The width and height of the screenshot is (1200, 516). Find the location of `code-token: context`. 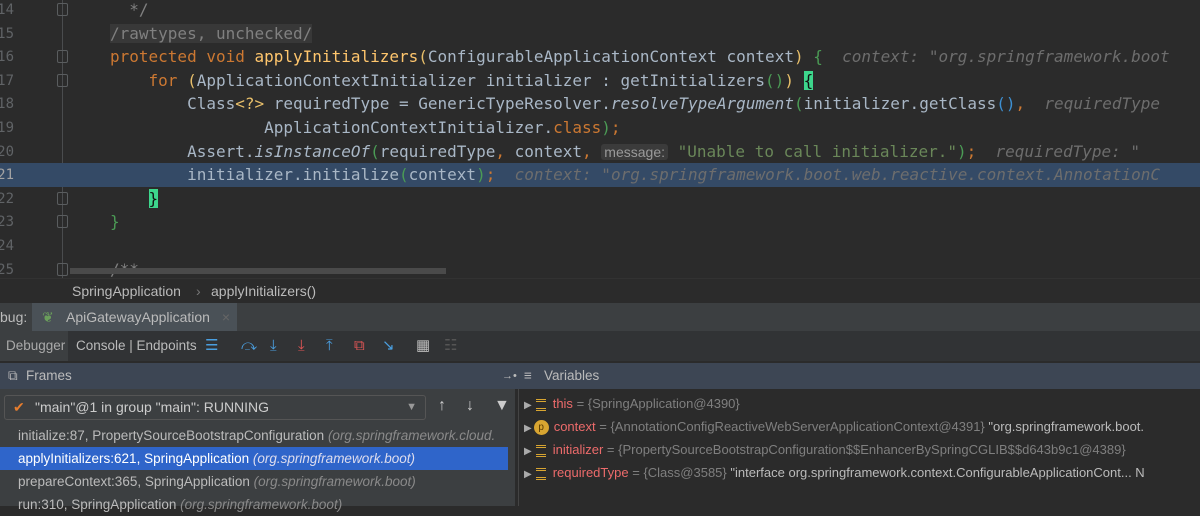

code-token: context is located at coordinates (442, 175).